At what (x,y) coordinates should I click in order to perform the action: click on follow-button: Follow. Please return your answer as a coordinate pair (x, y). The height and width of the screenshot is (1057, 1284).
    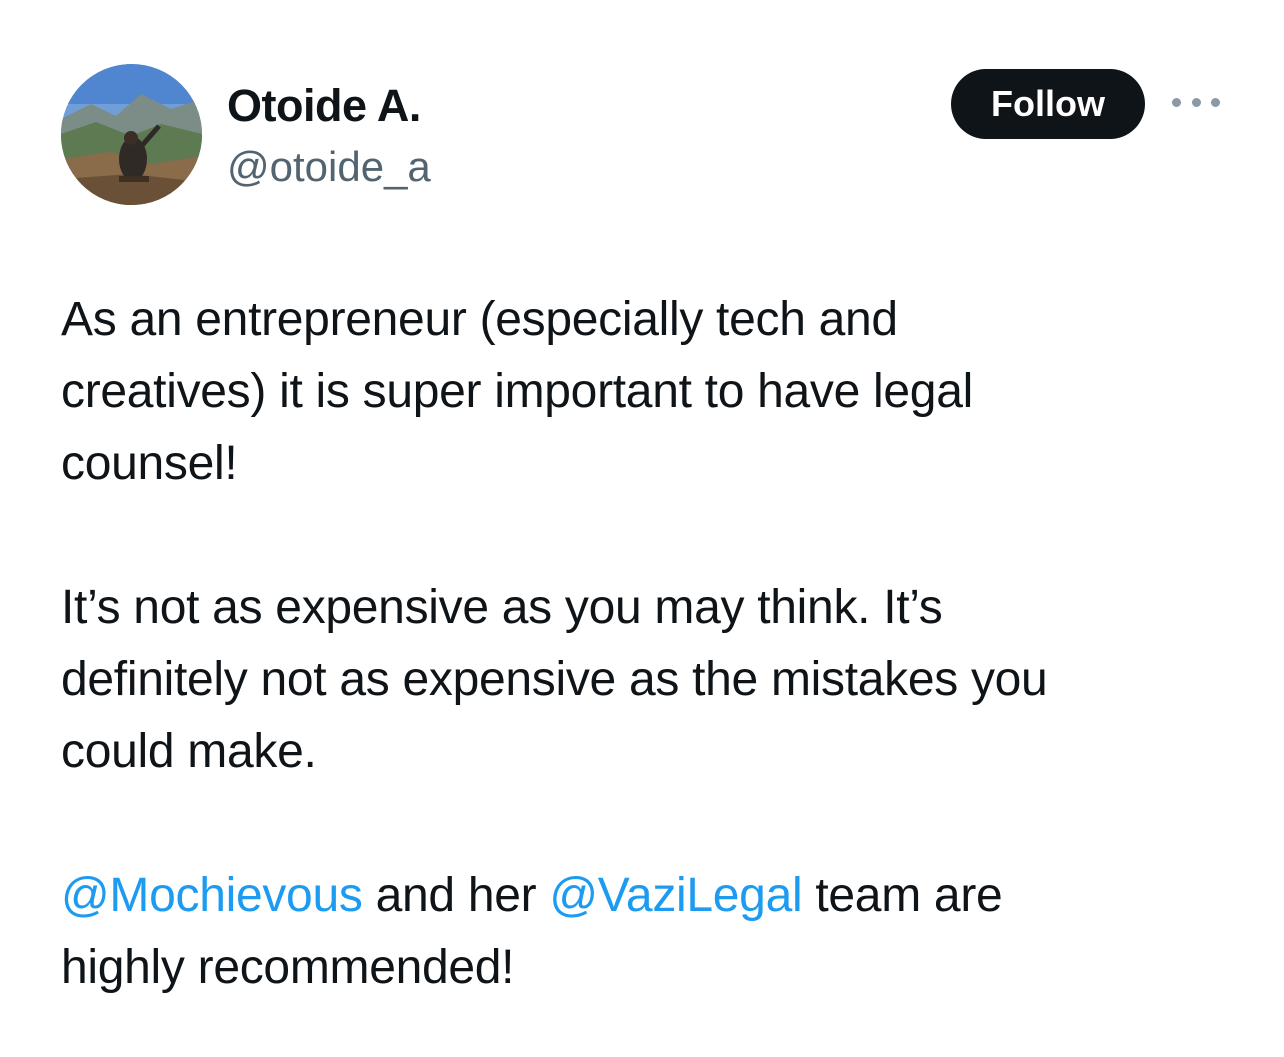
    Looking at the image, I should click on (1048, 104).